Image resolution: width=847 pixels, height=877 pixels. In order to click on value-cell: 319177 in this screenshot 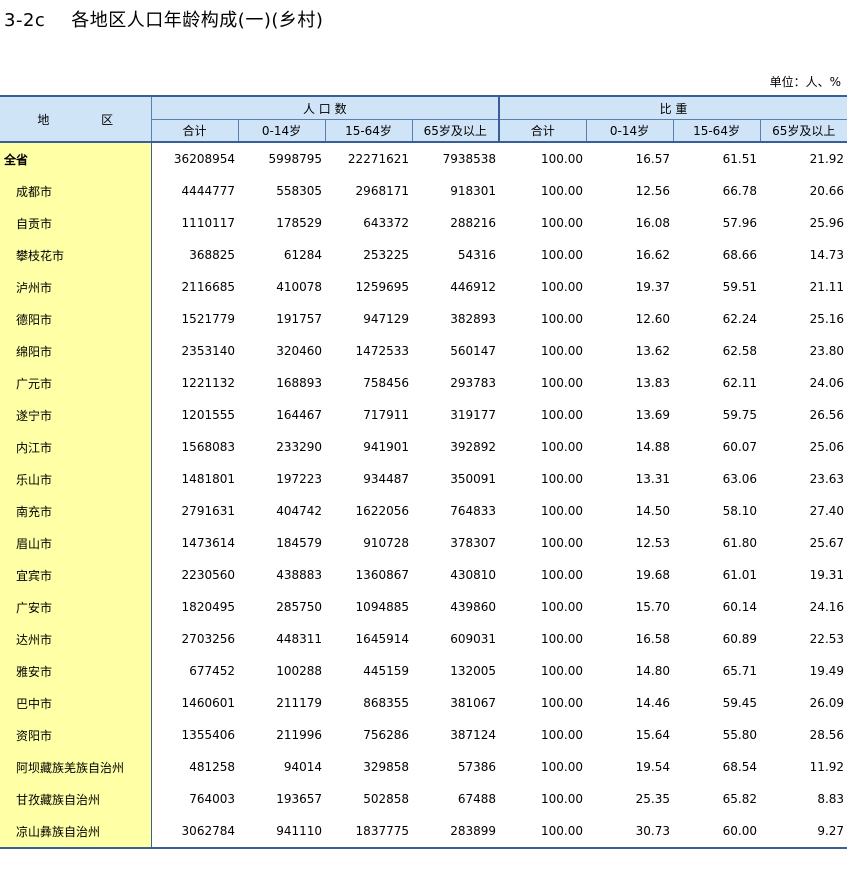, I will do `click(473, 415)`.